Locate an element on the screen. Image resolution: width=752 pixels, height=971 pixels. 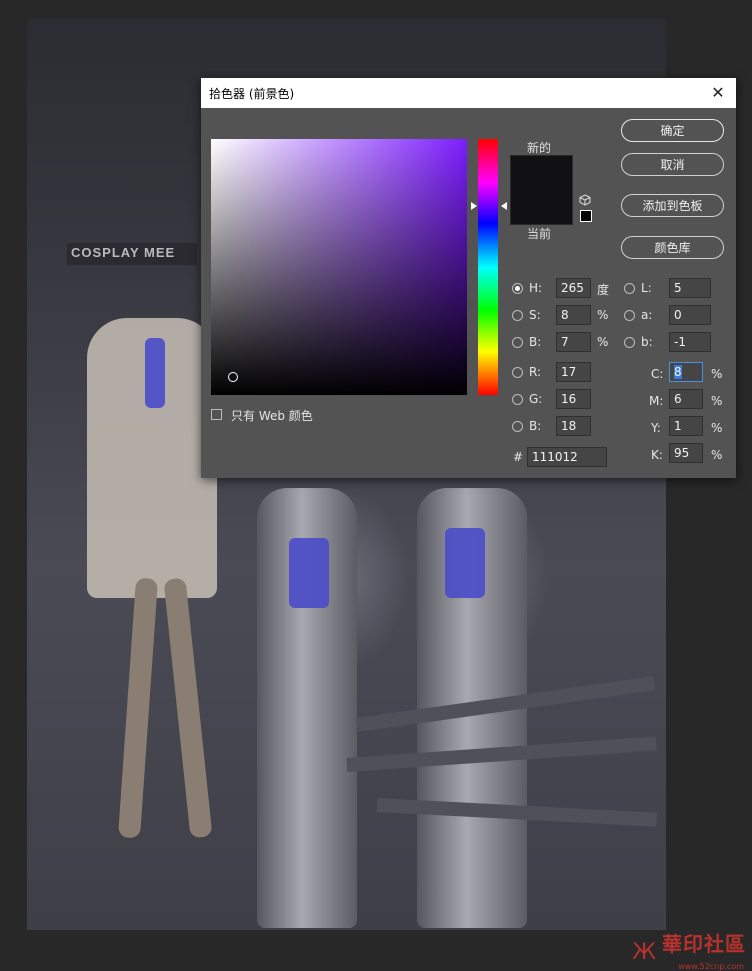
red-input: 17 is located at coordinates (573, 372).